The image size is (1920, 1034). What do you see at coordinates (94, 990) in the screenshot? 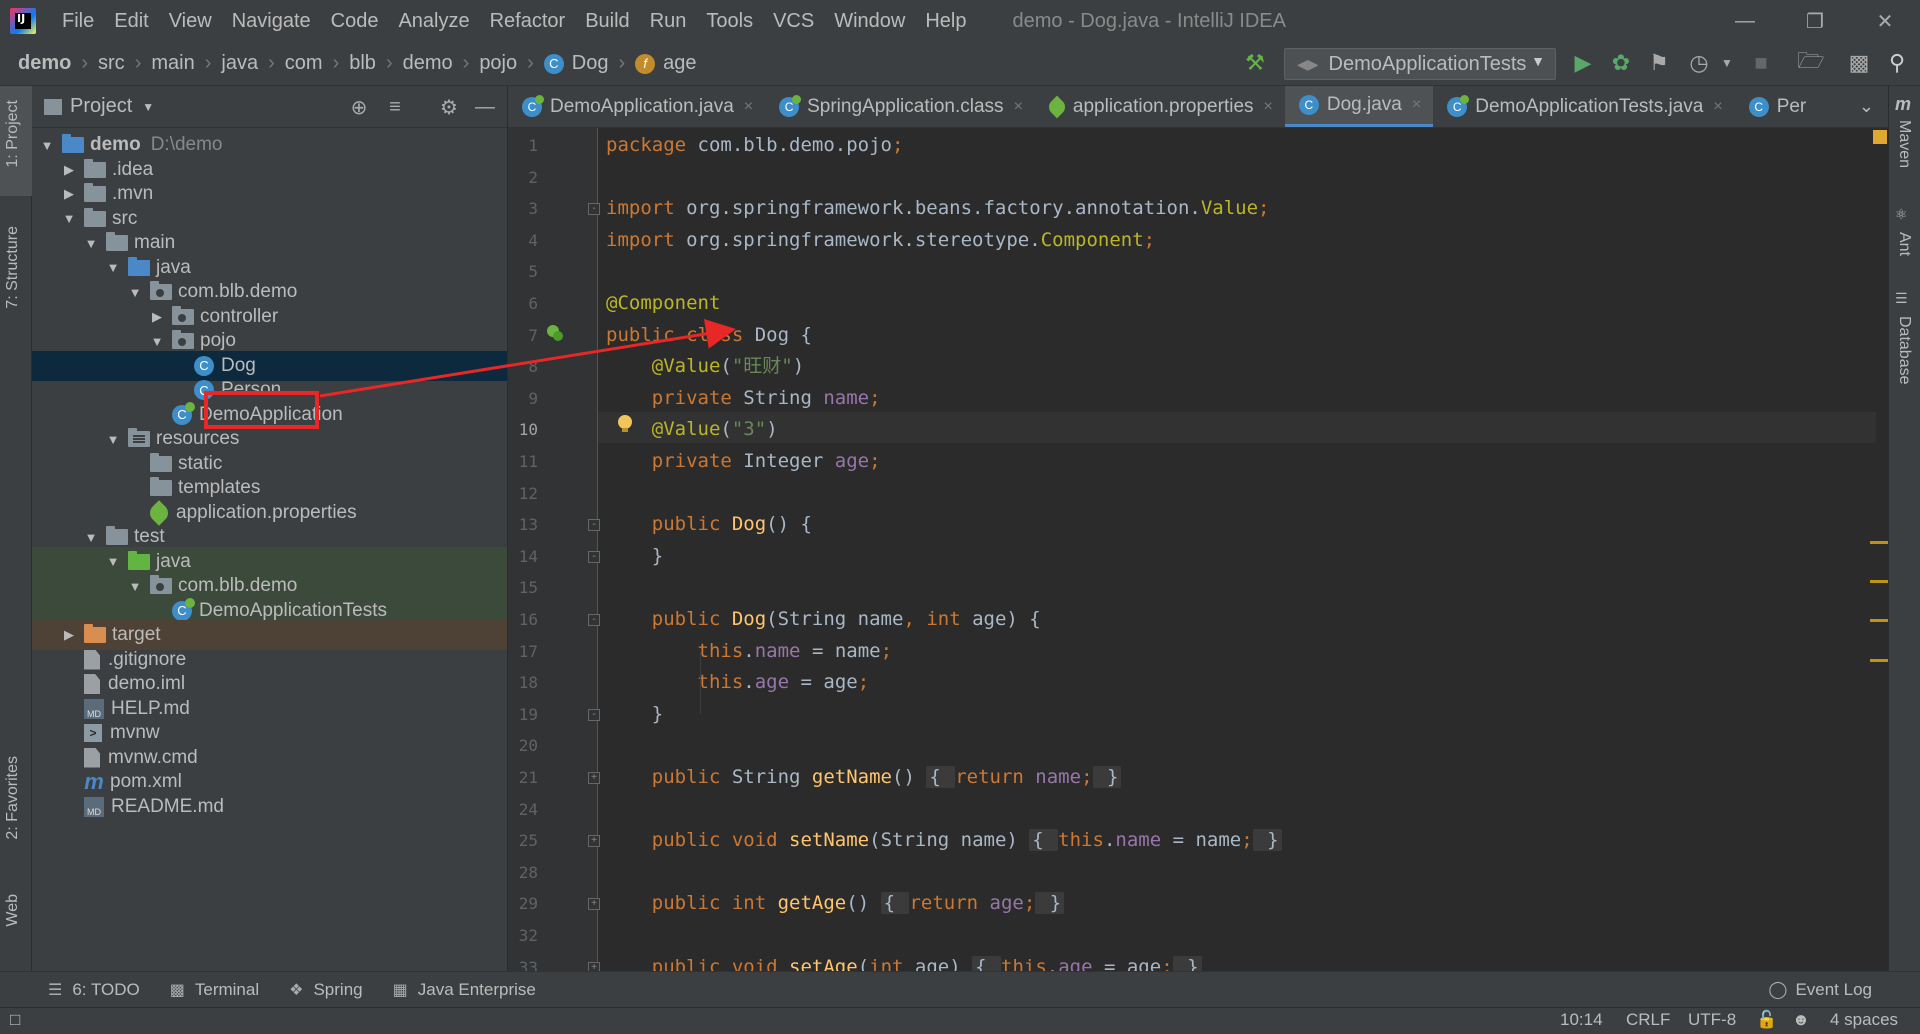
I see `tool-todo: ☰ 6: TODO` at bounding box center [94, 990].